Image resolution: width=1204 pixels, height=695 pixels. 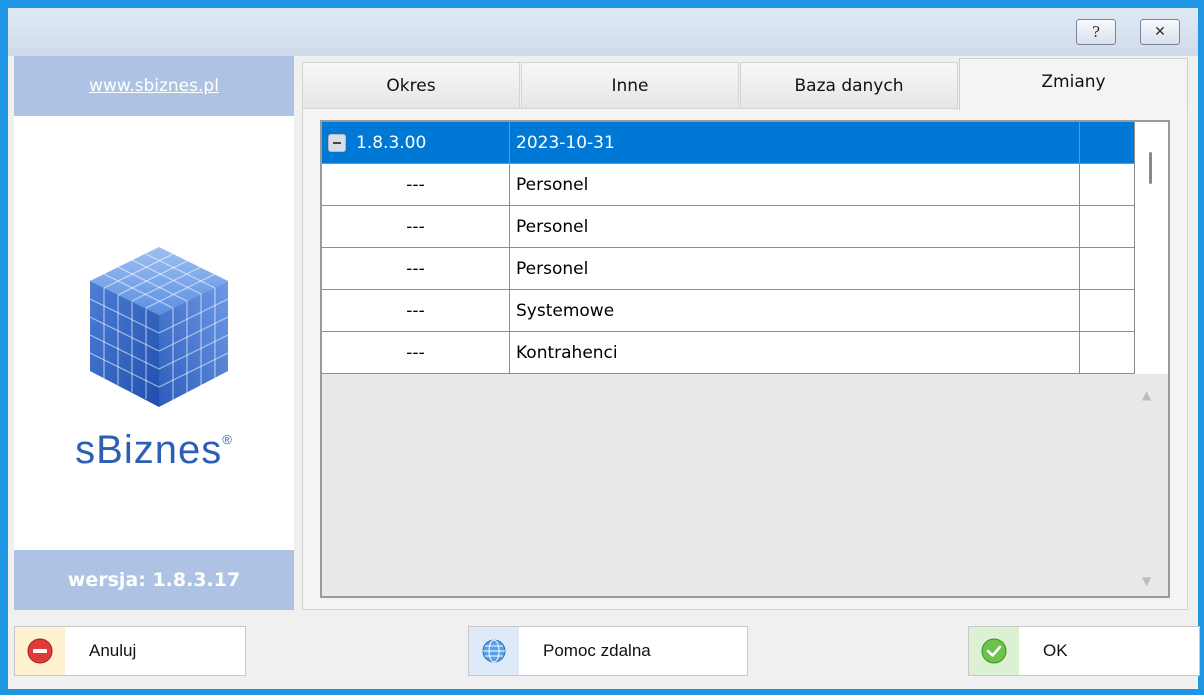 What do you see at coordinates (795, 352) in the screenshot?
I see `description-cell: Kontrahenci` at bounding box center [795, 352].